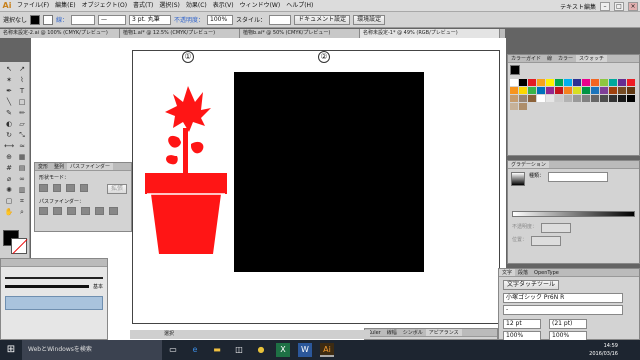 Image resolution: width=640 pixels, height=360 pixels. I want to click on minus-front-icon, so click(56, 188).